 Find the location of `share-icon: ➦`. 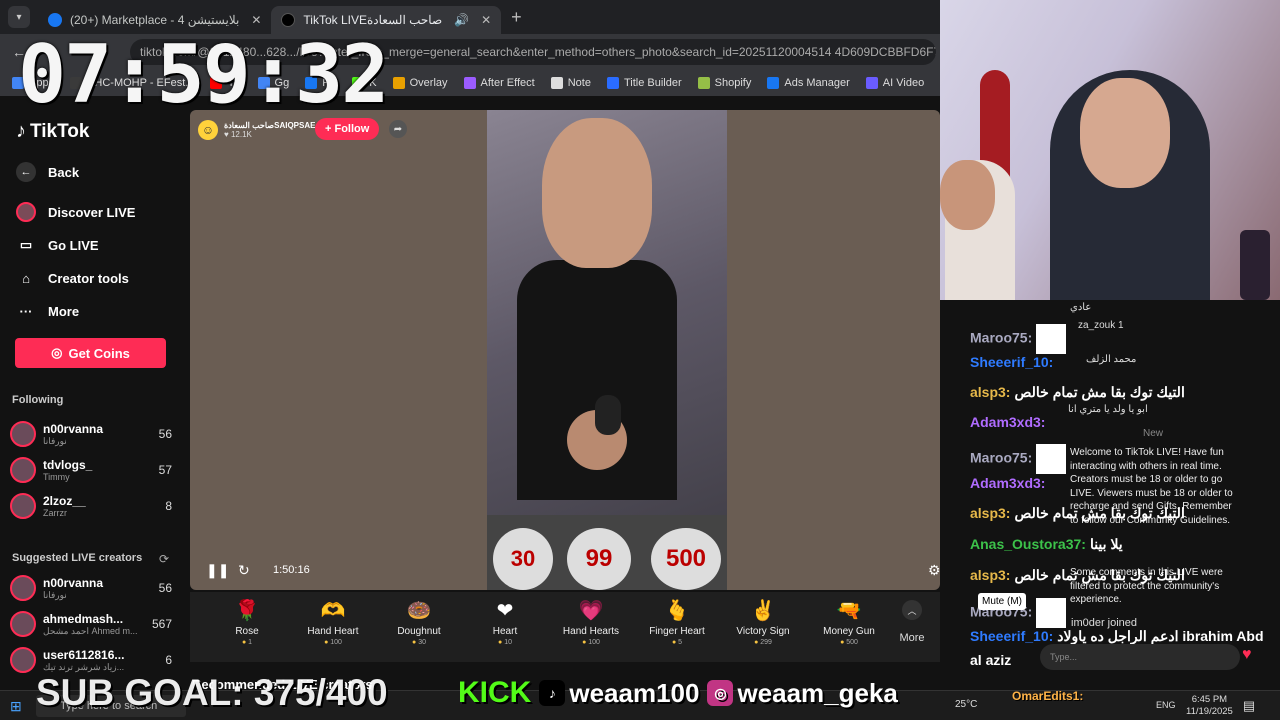

share-icon: ➦ is located at coordinates (398, 129).